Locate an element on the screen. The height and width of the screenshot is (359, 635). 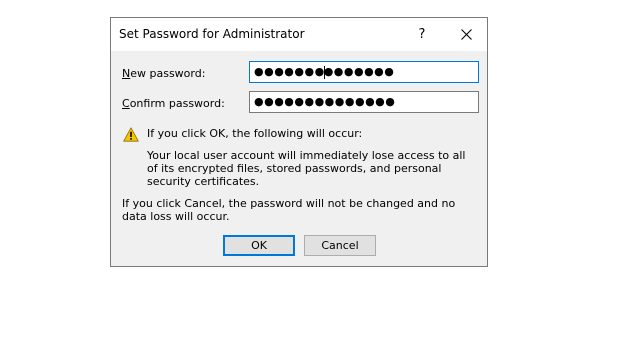
help-icon: ? is located at coordinates (422, 34).